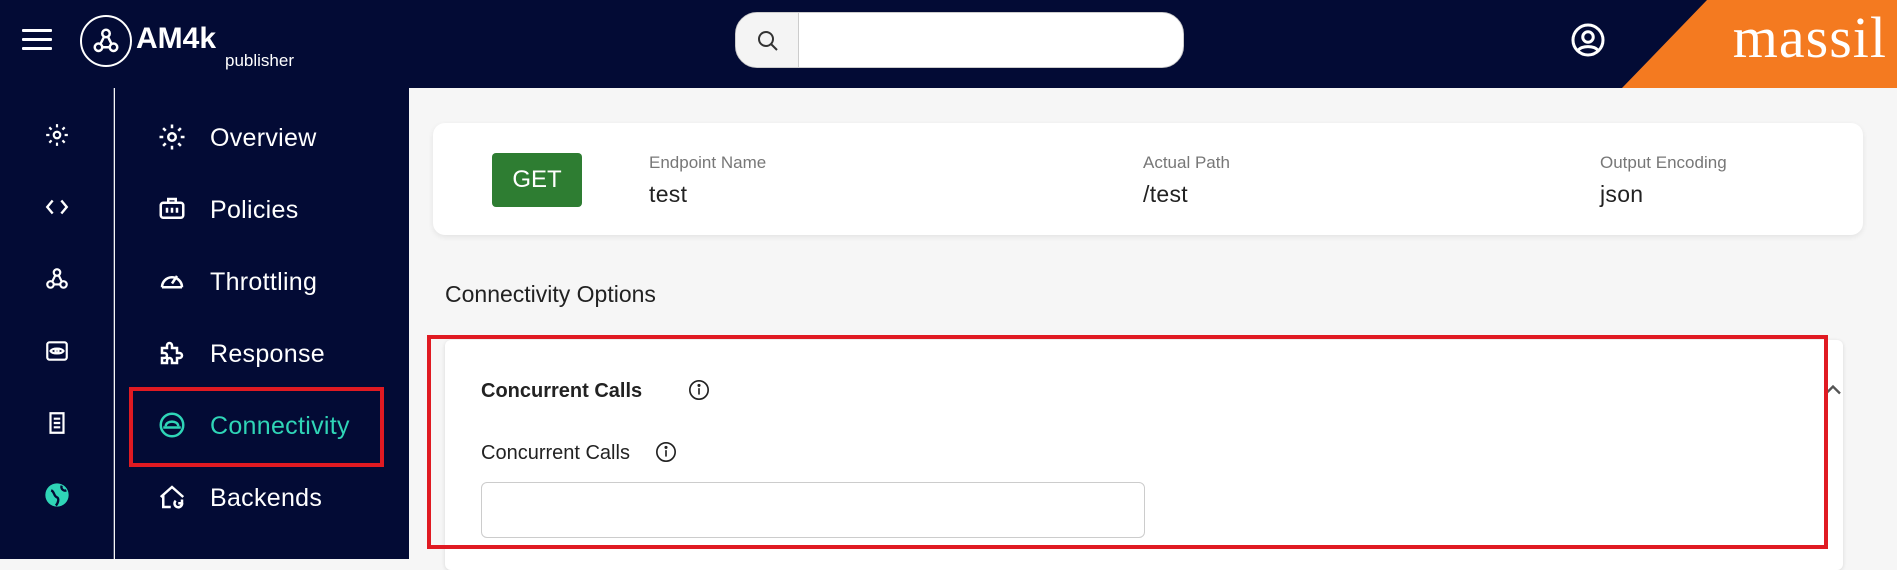  I want to click on menu-icon, so click(37, 43).